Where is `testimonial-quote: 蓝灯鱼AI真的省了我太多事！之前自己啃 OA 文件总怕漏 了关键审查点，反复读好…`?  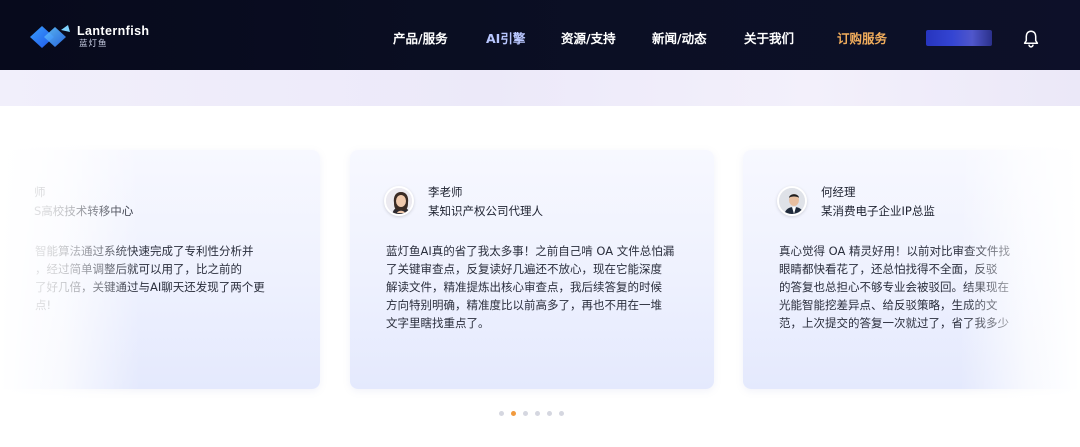
testimonial-quote: 蓝灯鱼AI真的省了我太多事！之前自己啃 OA 文件总怕漏 了关键审查点，反复读好… is located at coordinates (530, 287).